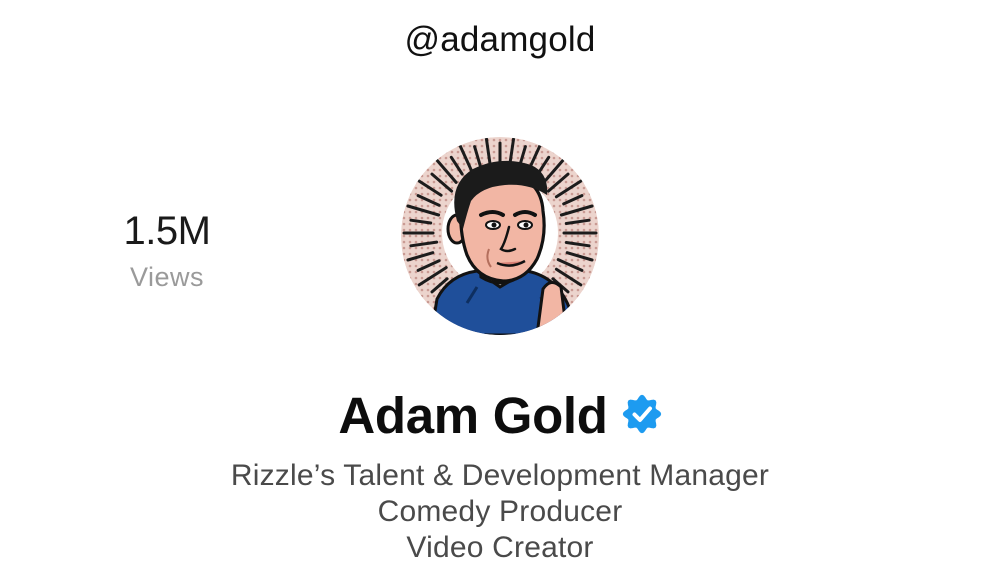 This screenshot has height=579, width=1000. Describe the element at coordinates (500, 475) in the screenshot. I see `bio-line: Rizzle’s Talent & Development Manager` at that location.